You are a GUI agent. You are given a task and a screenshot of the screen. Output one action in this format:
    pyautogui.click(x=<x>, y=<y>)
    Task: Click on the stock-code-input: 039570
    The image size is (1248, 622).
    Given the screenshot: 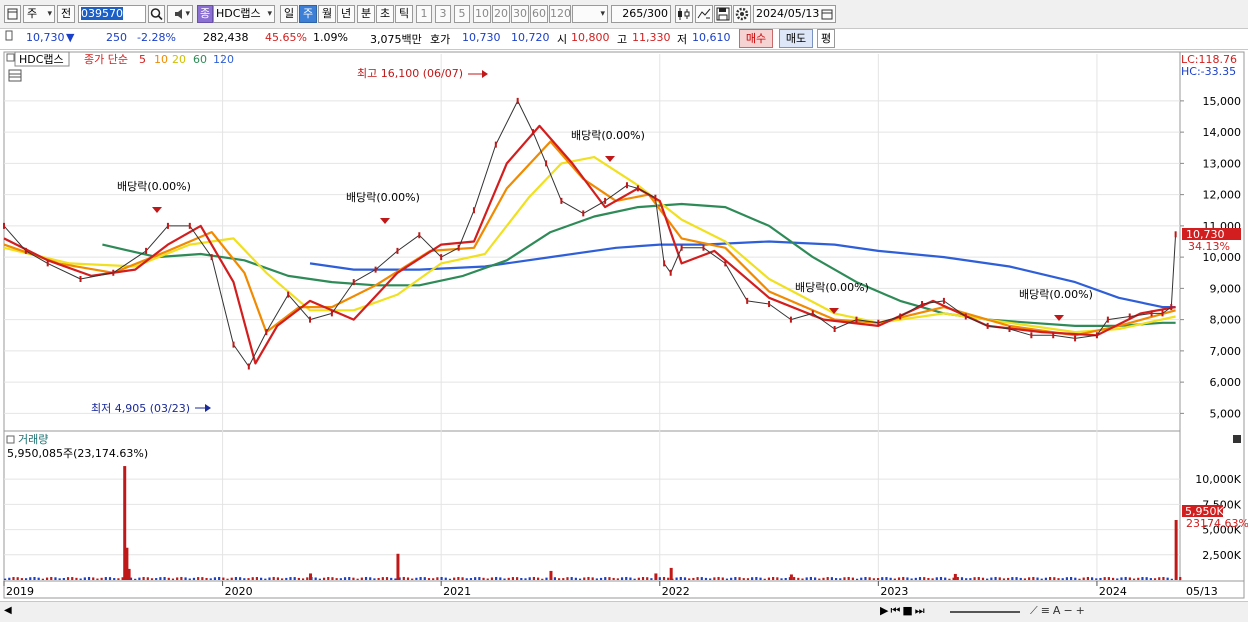 What is the action you would take?
    pyautogui.click(x=112, y=14)
    